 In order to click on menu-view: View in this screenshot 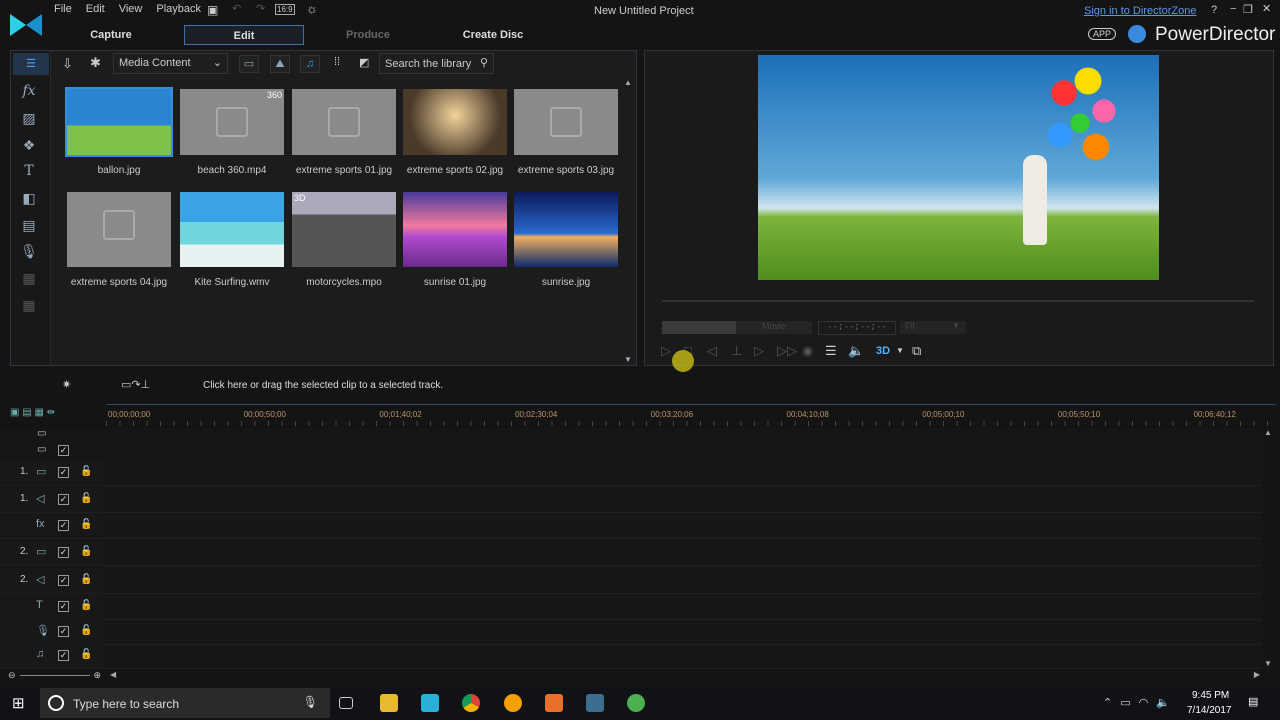, I will do `click(131, 9)`.